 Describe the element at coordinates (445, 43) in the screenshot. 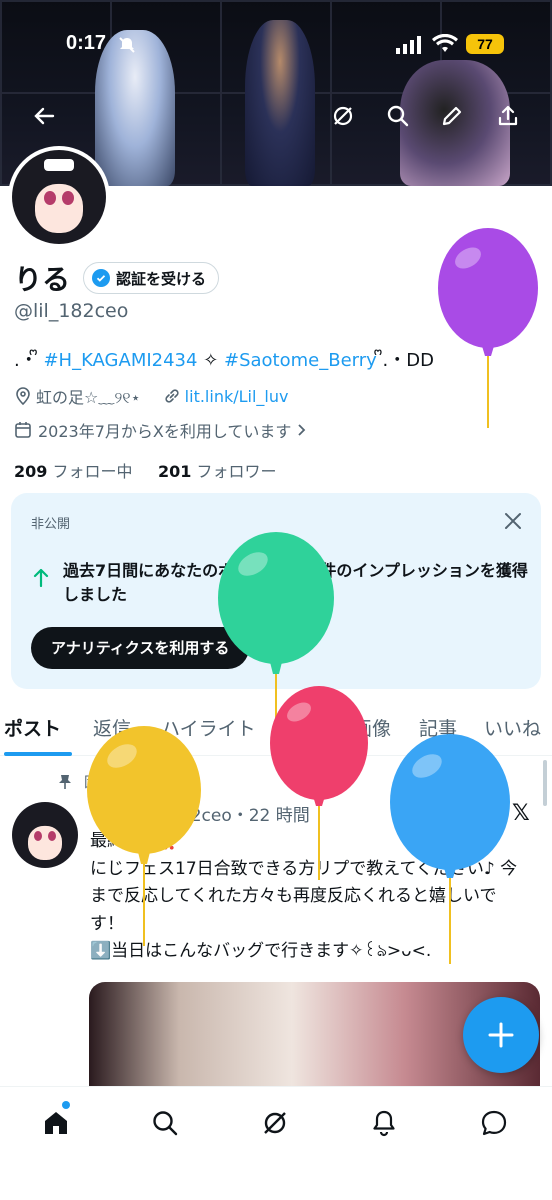

I see `wifi-icon` at that location.